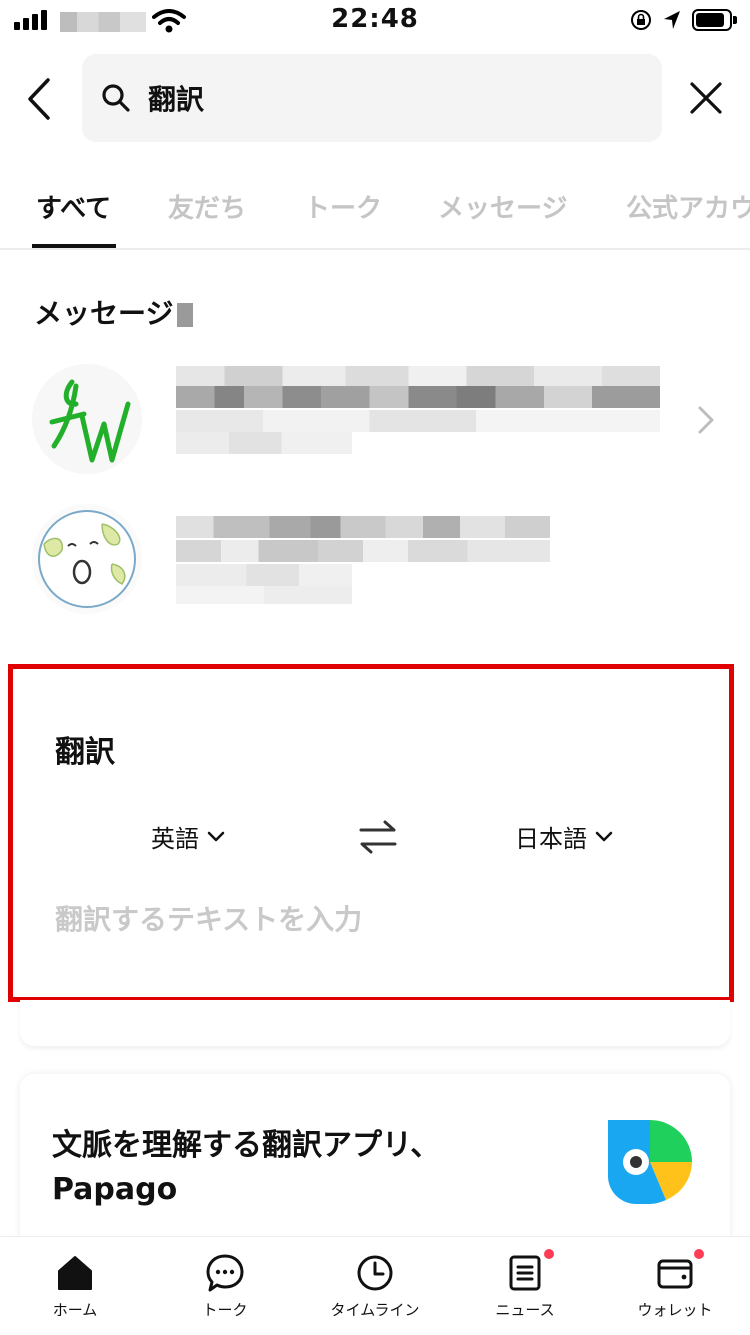 This screenshot has width=750, height=1335. I want to click on nav-wallet-label: ウォレット, so click(675, 1310).